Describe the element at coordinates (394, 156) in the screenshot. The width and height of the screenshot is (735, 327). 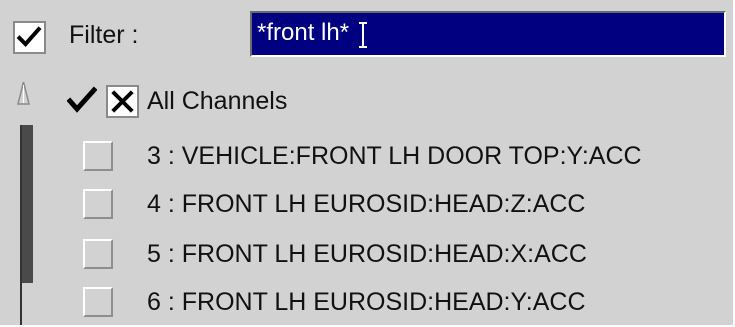
I see `channel-label: 3 : VEHICLE:FRONT LH DOOR TOP:Y:ACC` at that location.